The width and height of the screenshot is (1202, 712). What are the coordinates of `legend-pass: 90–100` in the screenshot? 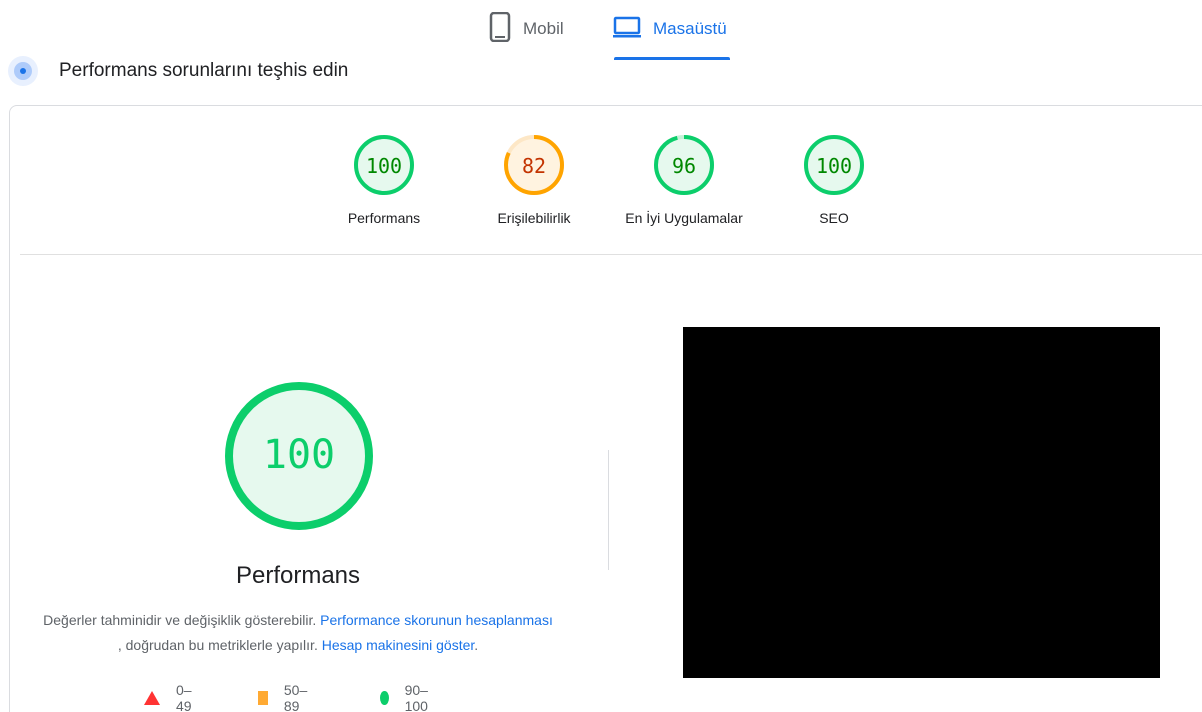 It's located at (406, 697).